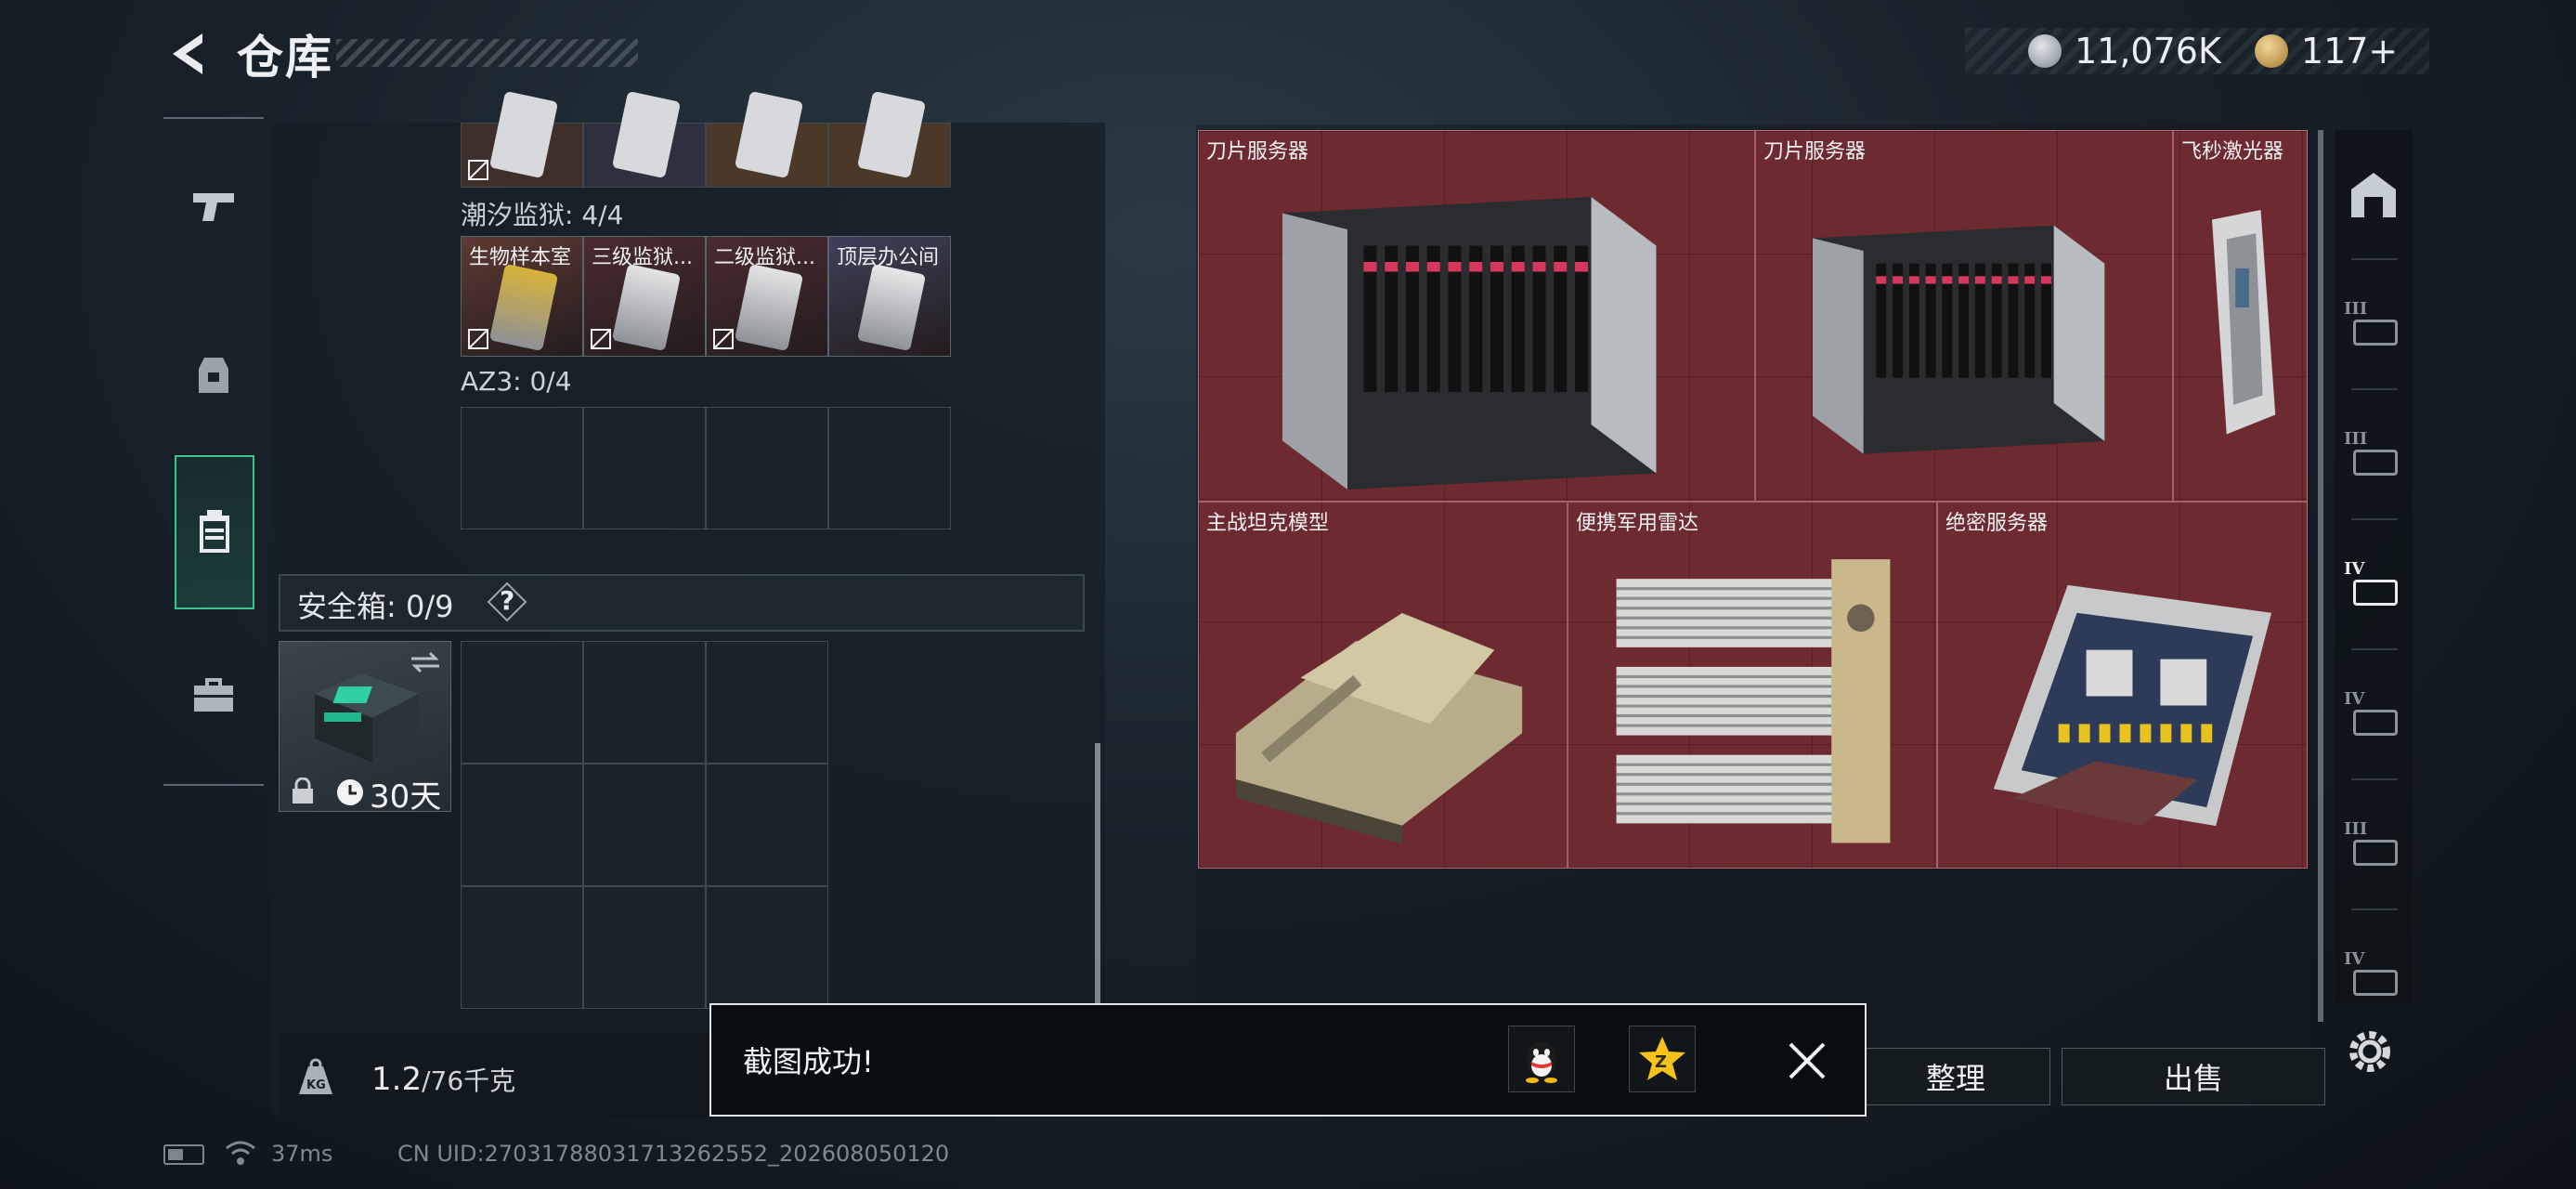  I want to click on close-icon, so click(1807, 1060).